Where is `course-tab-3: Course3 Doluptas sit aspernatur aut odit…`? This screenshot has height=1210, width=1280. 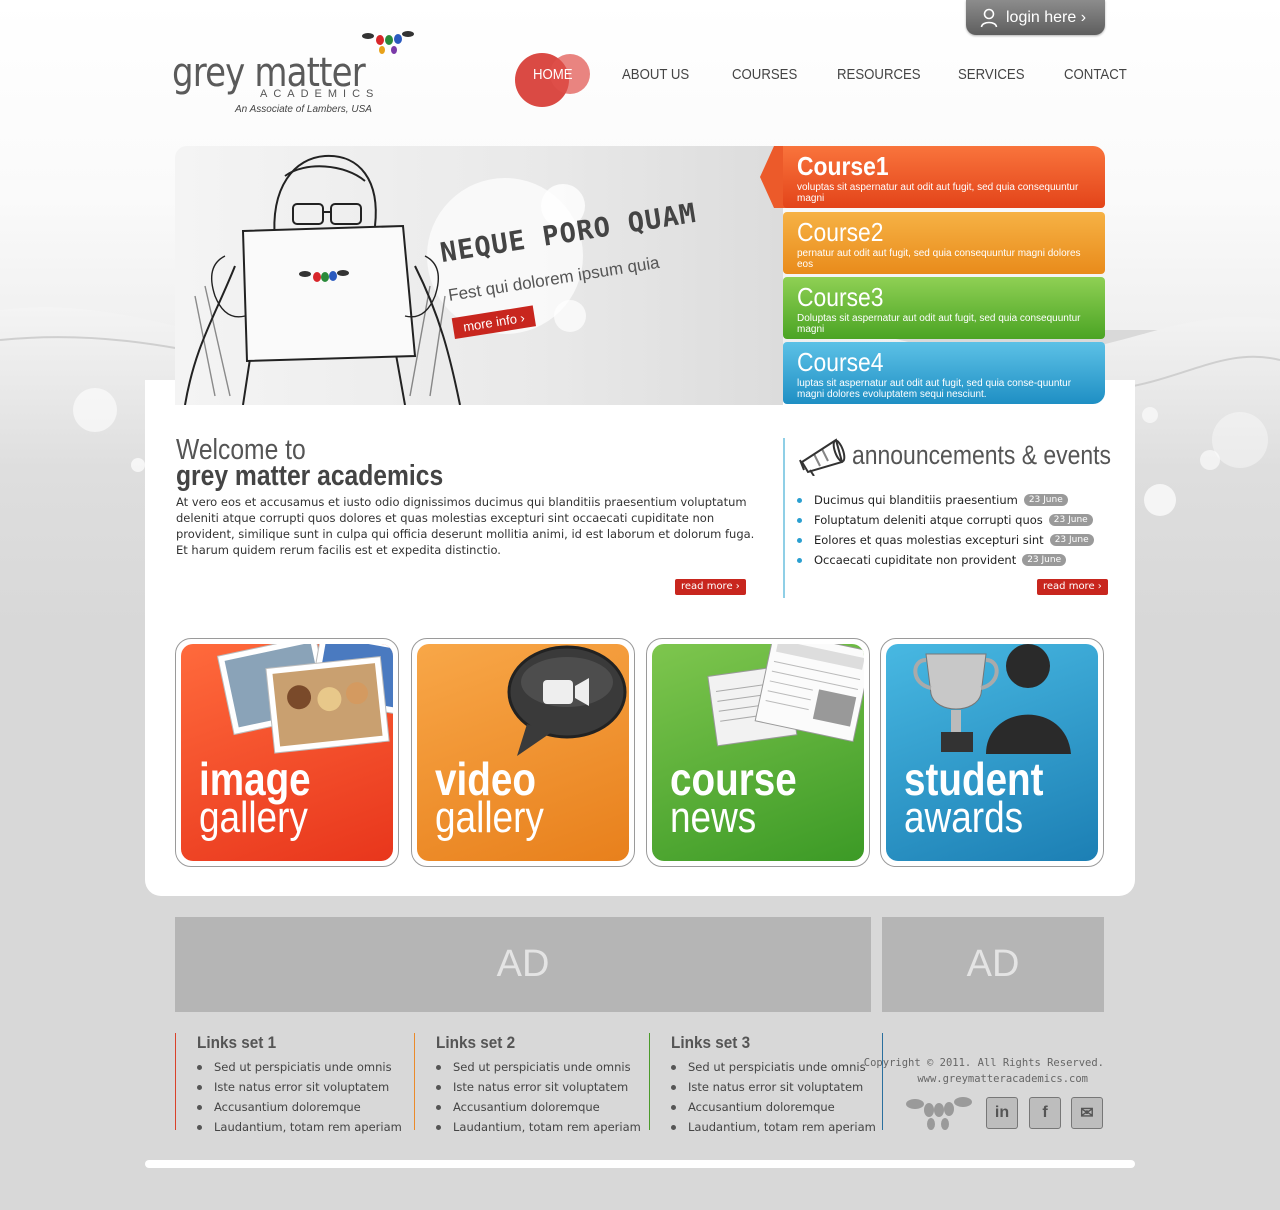
course-tab-3: Course3 Doluptas sit aspernatur aut odit… is located at coordinates (944, 308).